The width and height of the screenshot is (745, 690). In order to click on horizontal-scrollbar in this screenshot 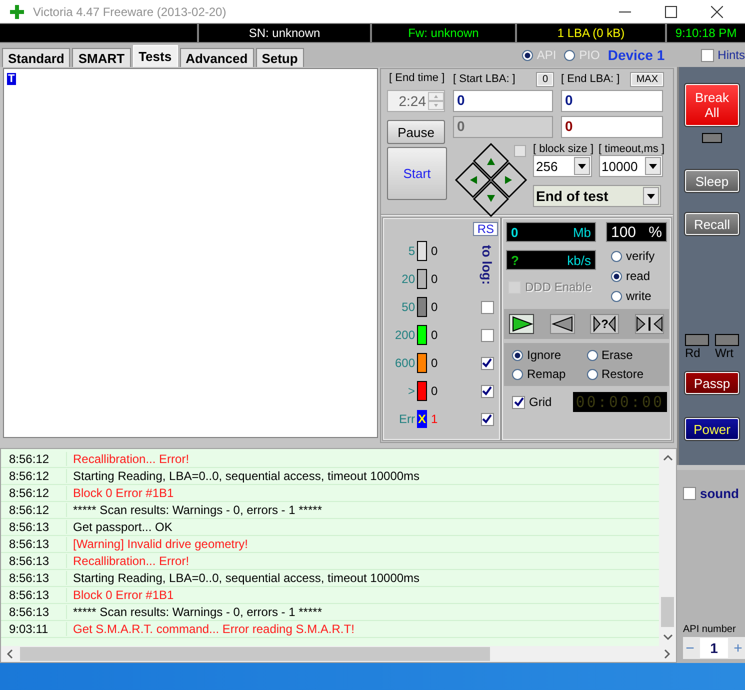, I will do `click(338, 654)`.